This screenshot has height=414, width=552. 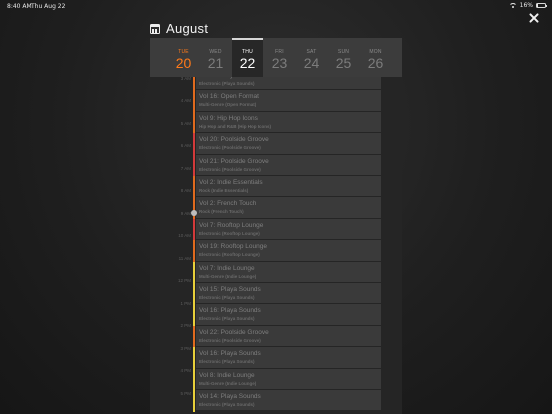 What do you see at coordinates (48, 6) in the screenshot?
I see `status-date: Thu Aug 22` at bounding box center [48, 6].